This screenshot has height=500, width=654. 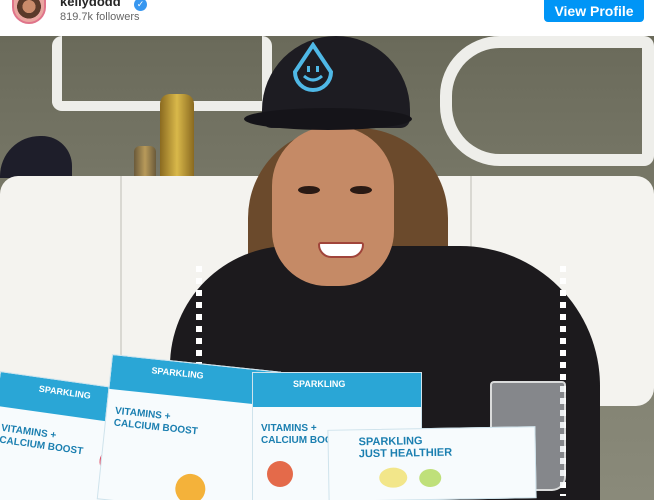 I want to click on profile-avatar, so click(x=29, y=12).